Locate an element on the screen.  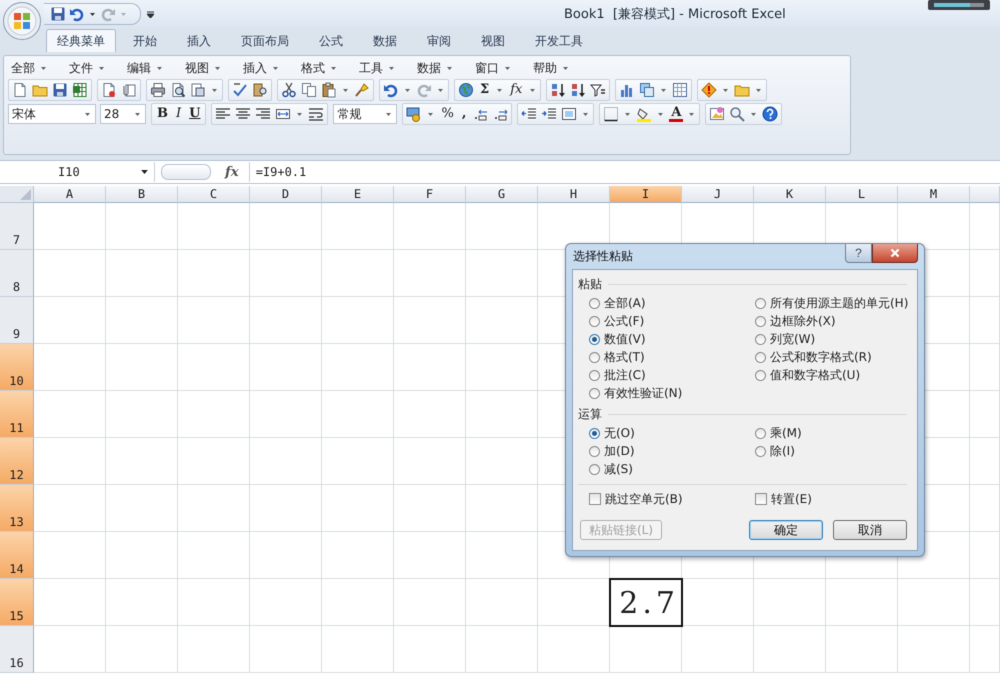
globe-icon is located at coordinates (466, 90).